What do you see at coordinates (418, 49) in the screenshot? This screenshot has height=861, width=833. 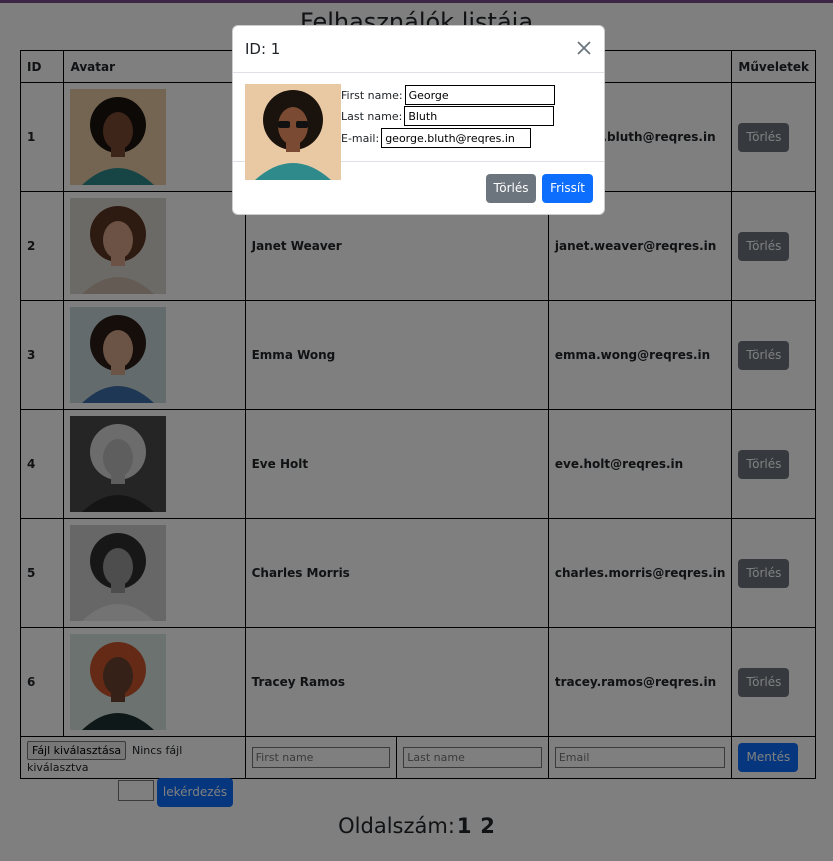 I see `modal-header: ID: 1` at bounding box center [418, 49].